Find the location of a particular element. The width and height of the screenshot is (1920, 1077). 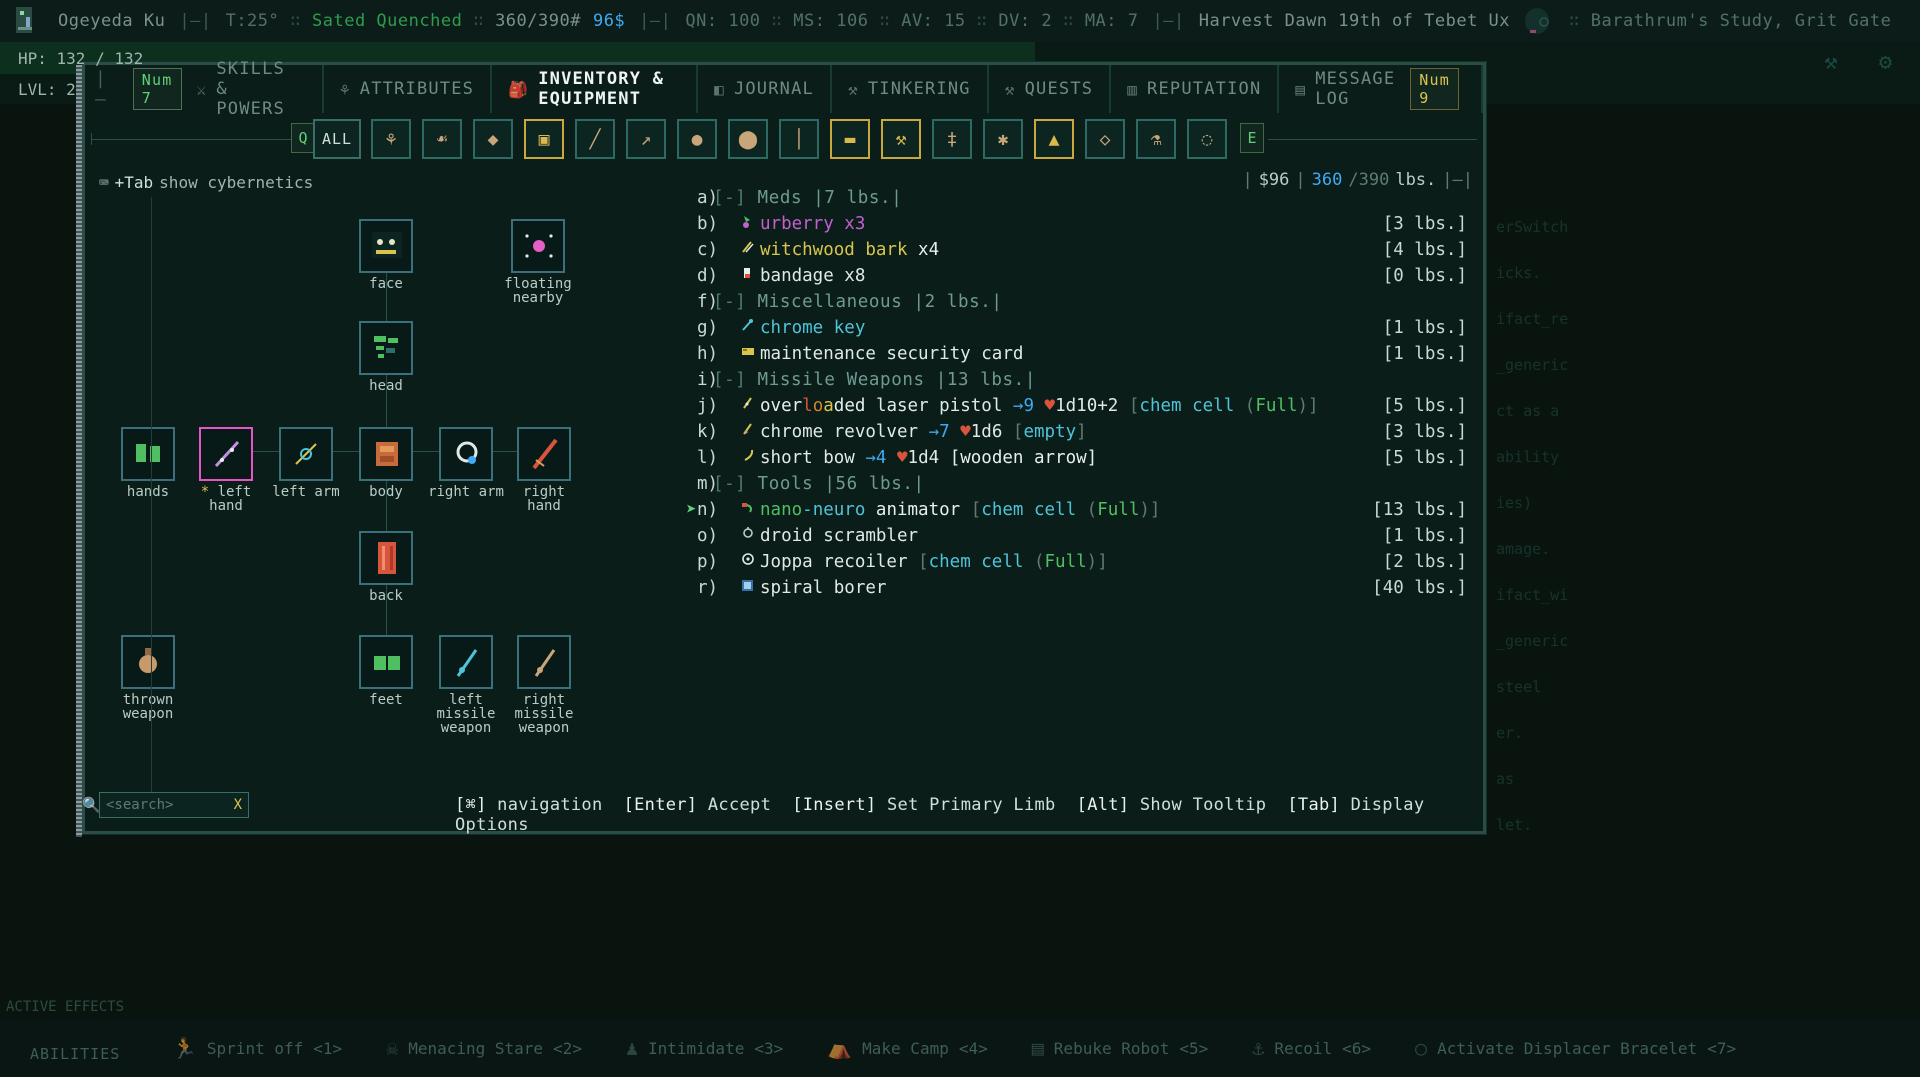

slot-thrown-weapon: thrown weapon is located at coordinates (148, 678).